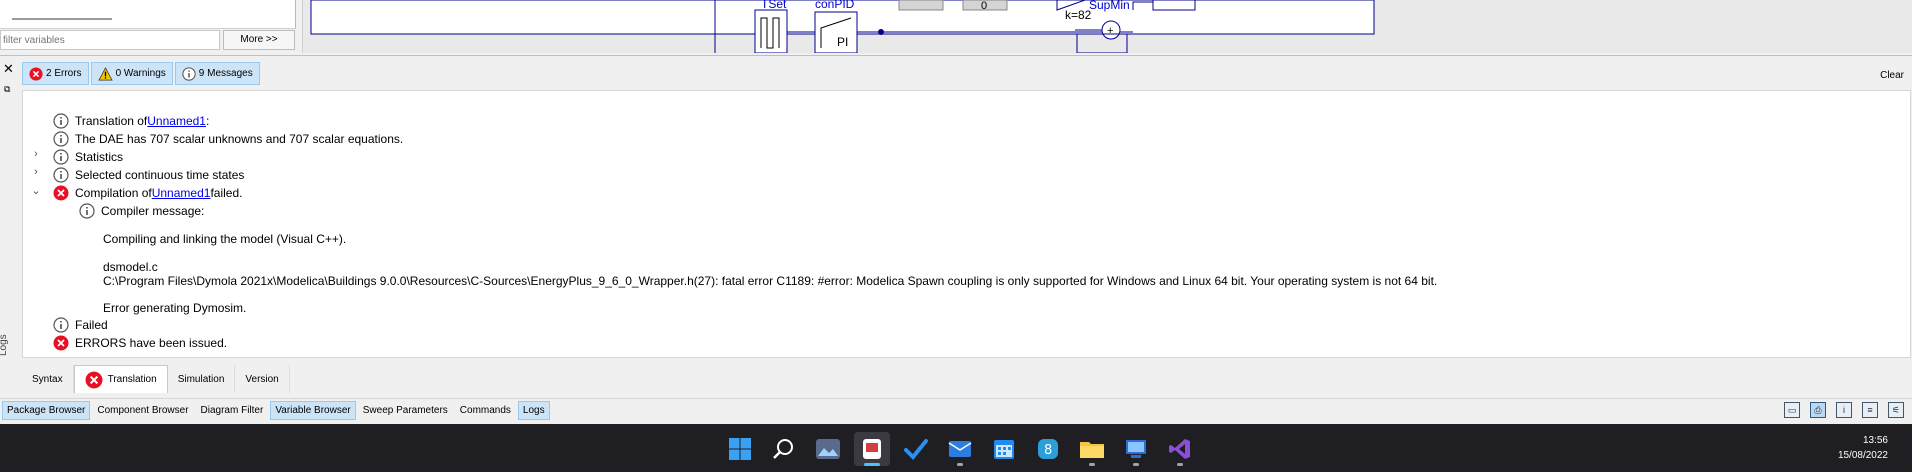  I want to click on block-outline, so click(1174, 5).